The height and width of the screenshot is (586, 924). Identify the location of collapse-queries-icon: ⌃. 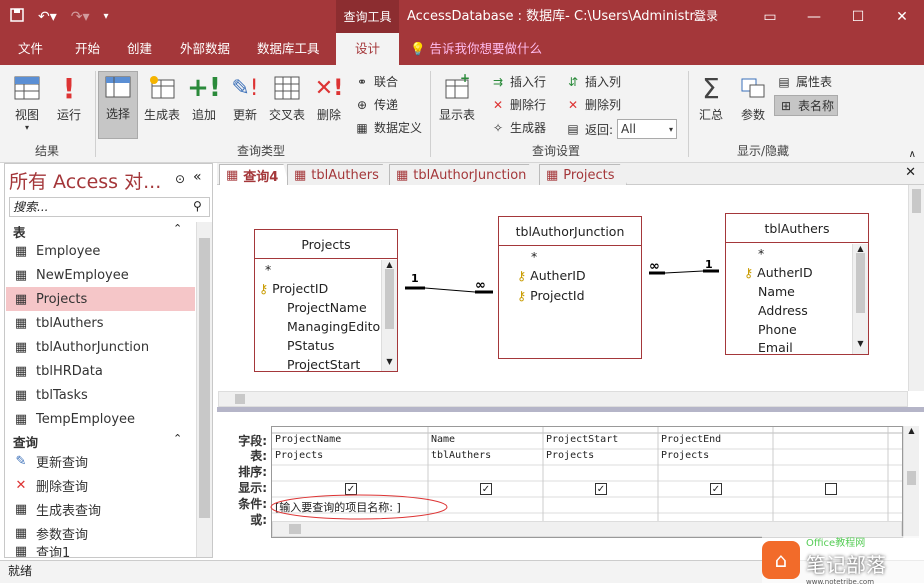
(177, 438).